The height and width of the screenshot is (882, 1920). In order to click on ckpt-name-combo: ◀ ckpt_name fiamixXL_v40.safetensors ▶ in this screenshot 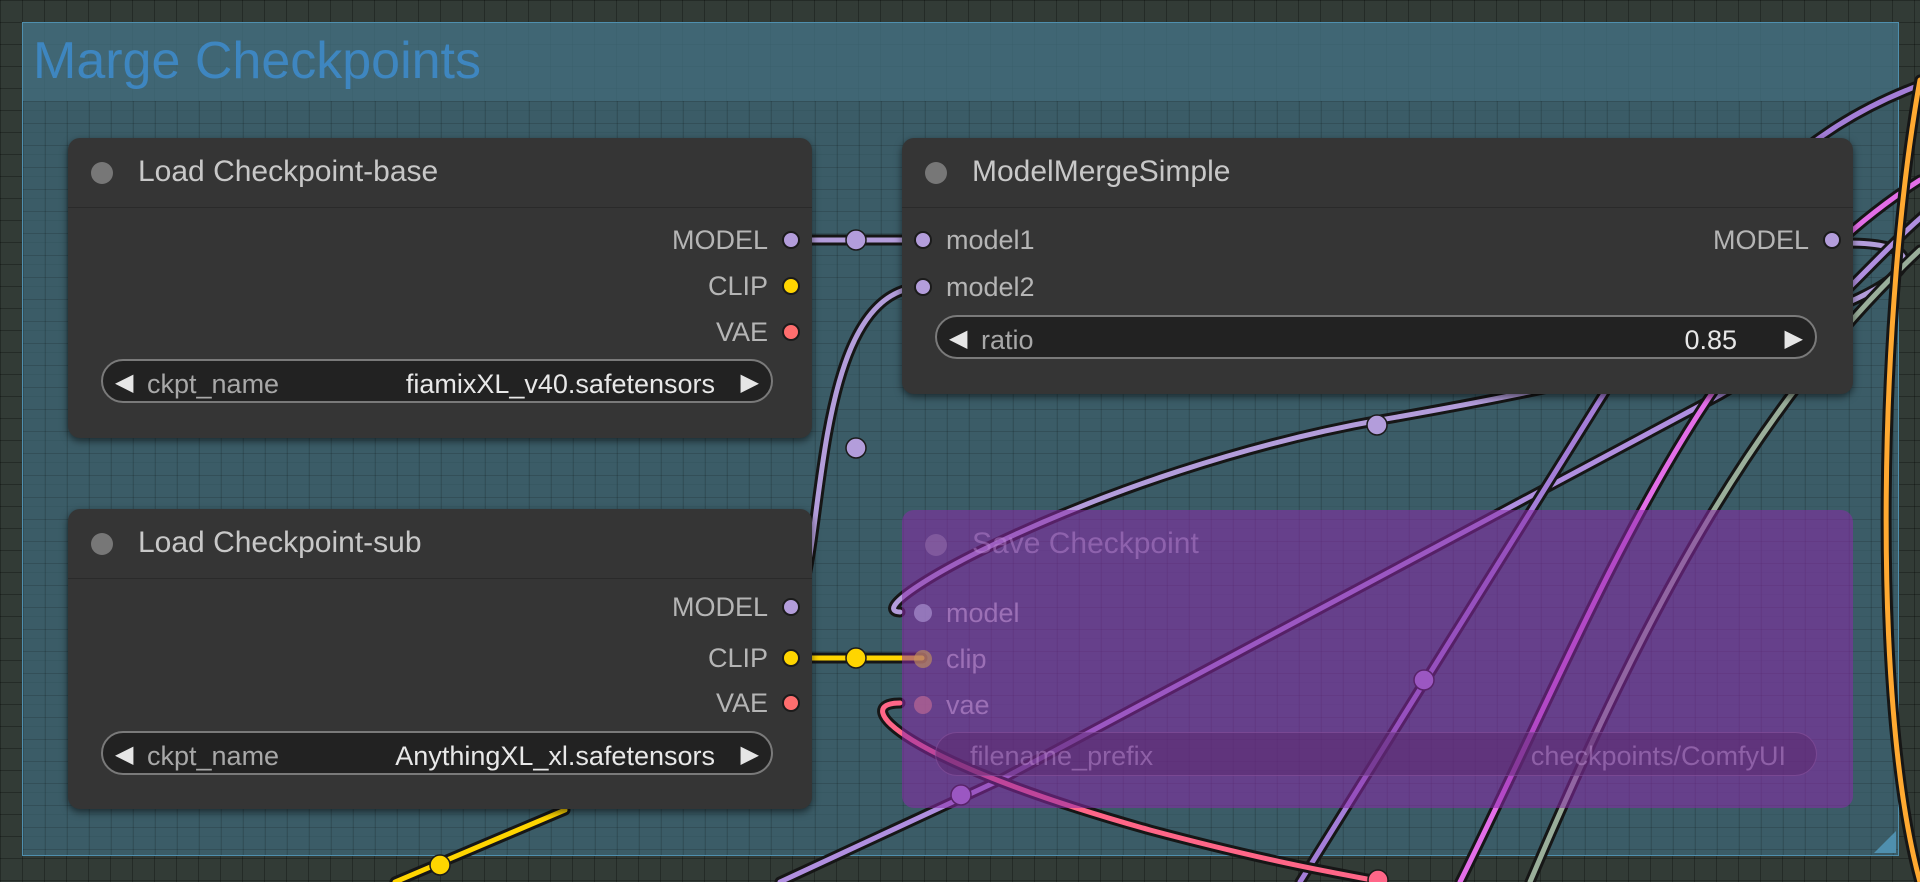, I will do `click(437, 381)`.